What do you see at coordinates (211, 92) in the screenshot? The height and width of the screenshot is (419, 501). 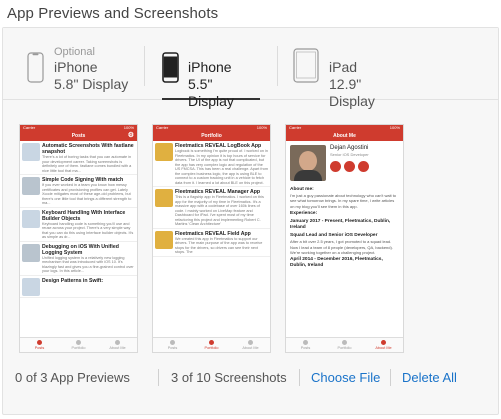 I see `tab-display-size: 5.5" Display` at bounding box center [211, 92].